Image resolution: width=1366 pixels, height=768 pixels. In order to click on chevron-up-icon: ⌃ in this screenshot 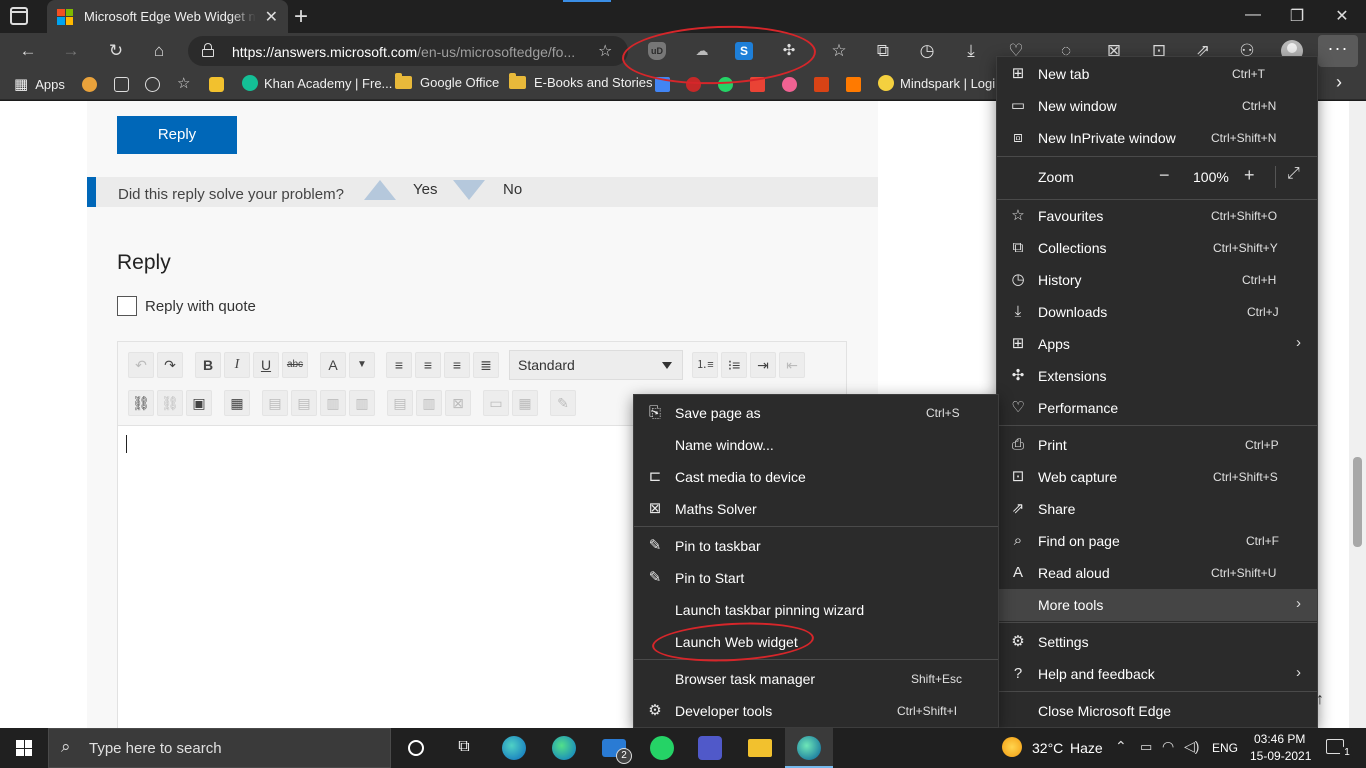, I will do `click(1121, 746)`.